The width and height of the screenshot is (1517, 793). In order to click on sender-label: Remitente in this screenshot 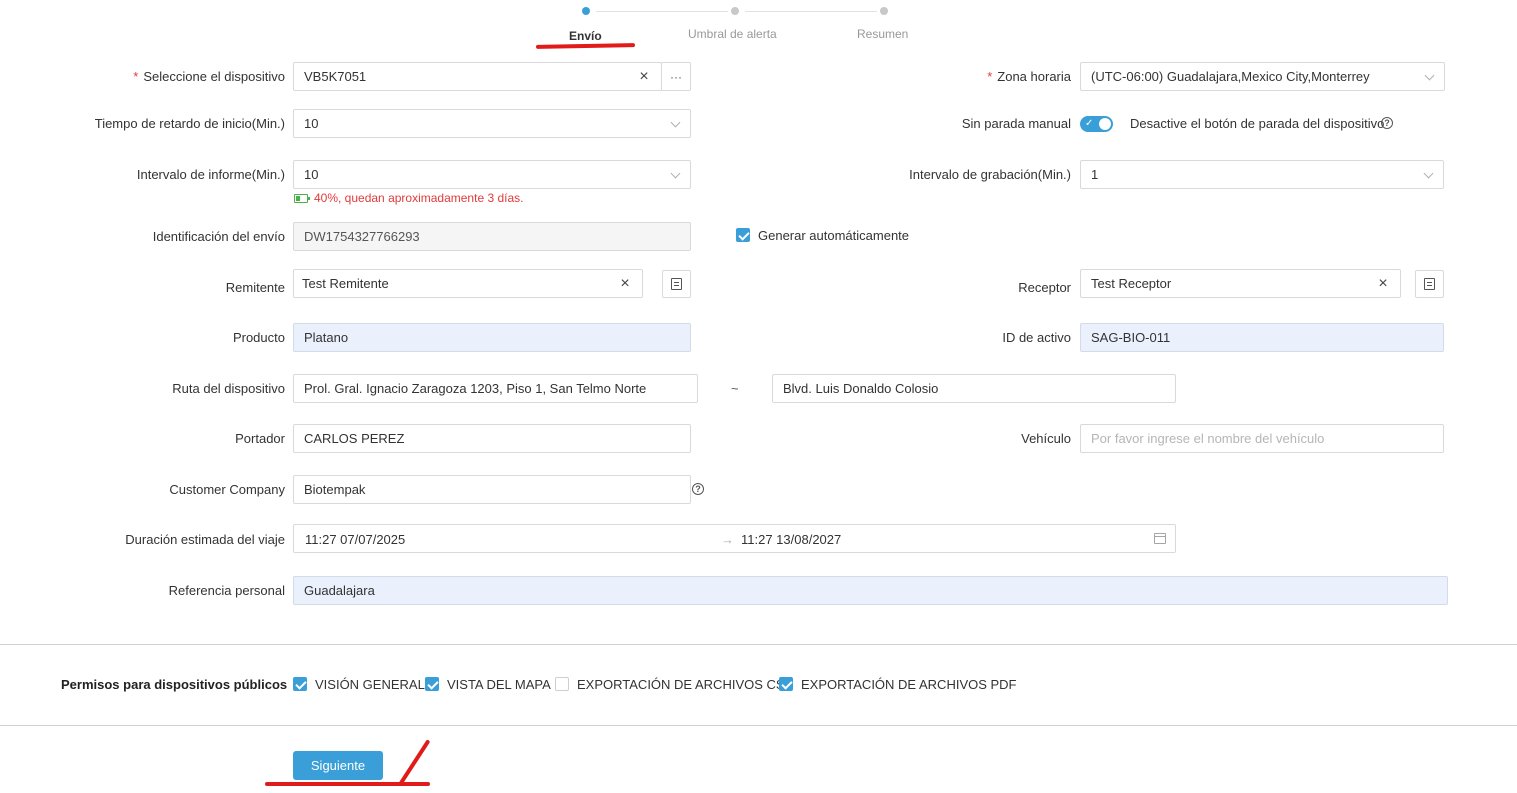, I will do `click(255, 287)`.